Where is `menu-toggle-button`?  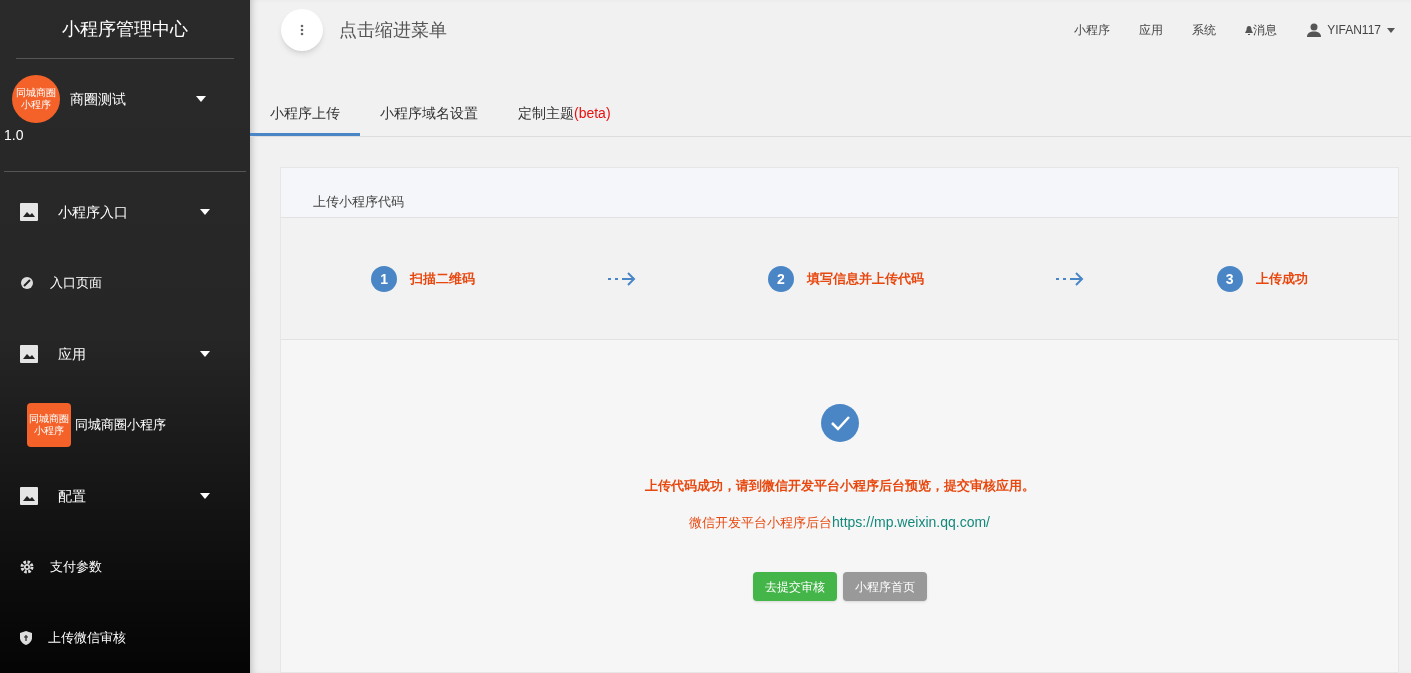
menu-toggle-button is located at coordinates (302, 30).